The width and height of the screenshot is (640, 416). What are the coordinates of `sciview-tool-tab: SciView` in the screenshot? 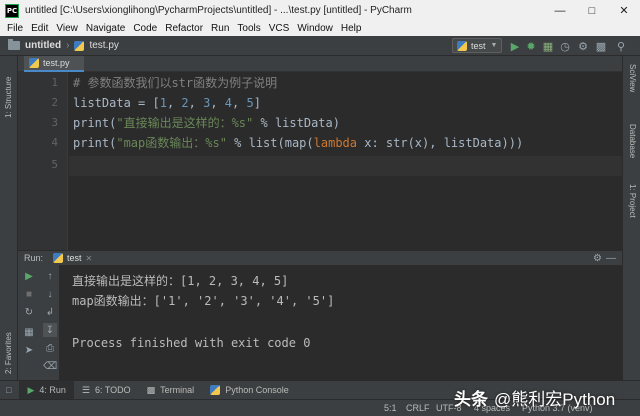 It's located at (632, 78).